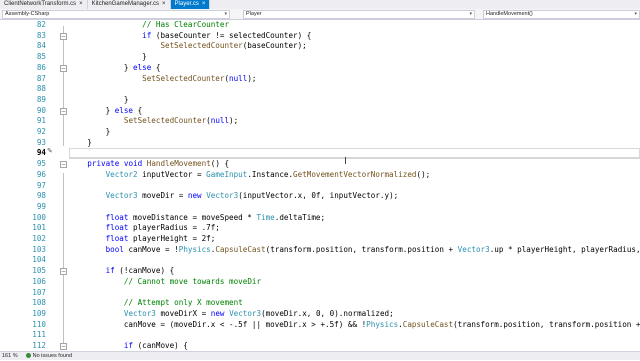 This screenshot has width=640, height=361. What do you see at coordinates (320, 100) in the screenshot?
I see `code-line: 89 }` at bounding box center [320, 100].